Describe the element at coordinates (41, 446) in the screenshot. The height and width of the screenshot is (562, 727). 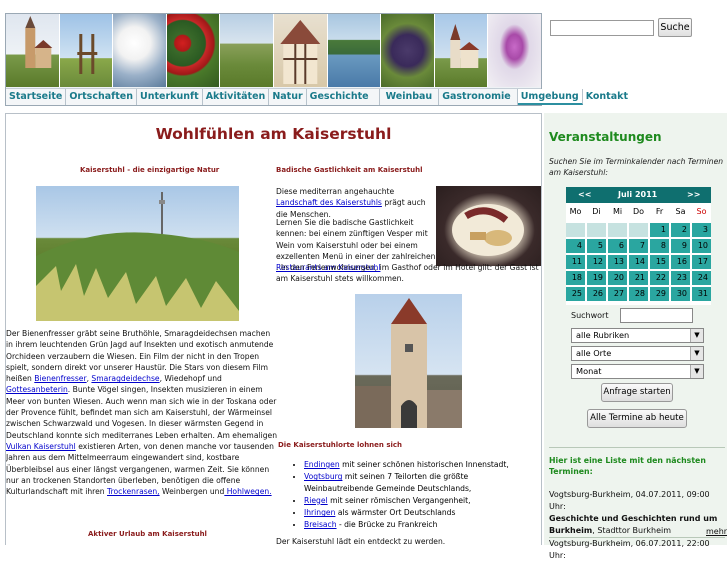
I see `link-vulkan-kaiserstuhl: Vulkan Kaiserstuhl` at that location.